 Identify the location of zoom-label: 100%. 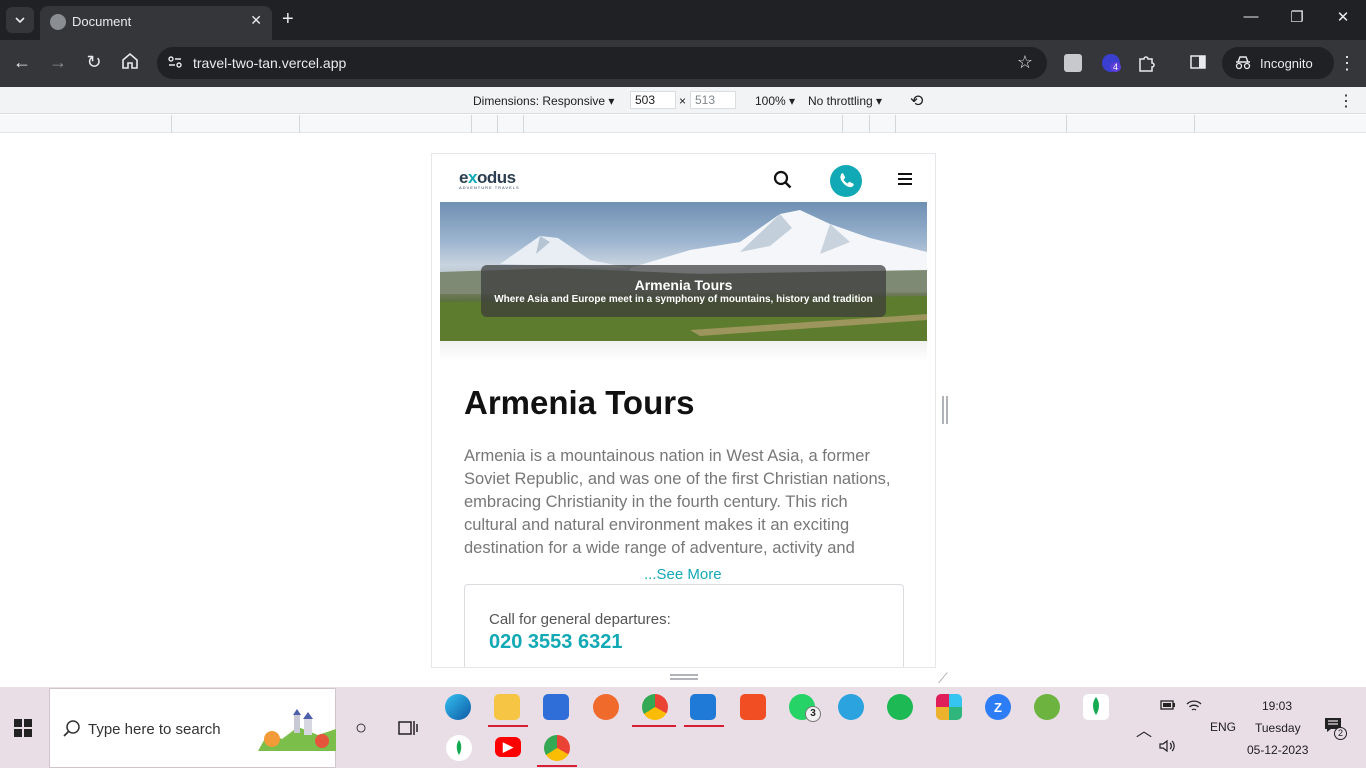
(770, 101).